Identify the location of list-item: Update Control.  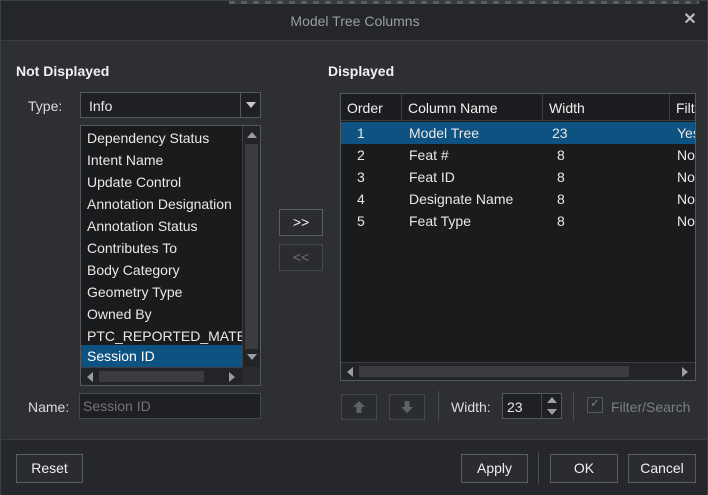
(161, 182).